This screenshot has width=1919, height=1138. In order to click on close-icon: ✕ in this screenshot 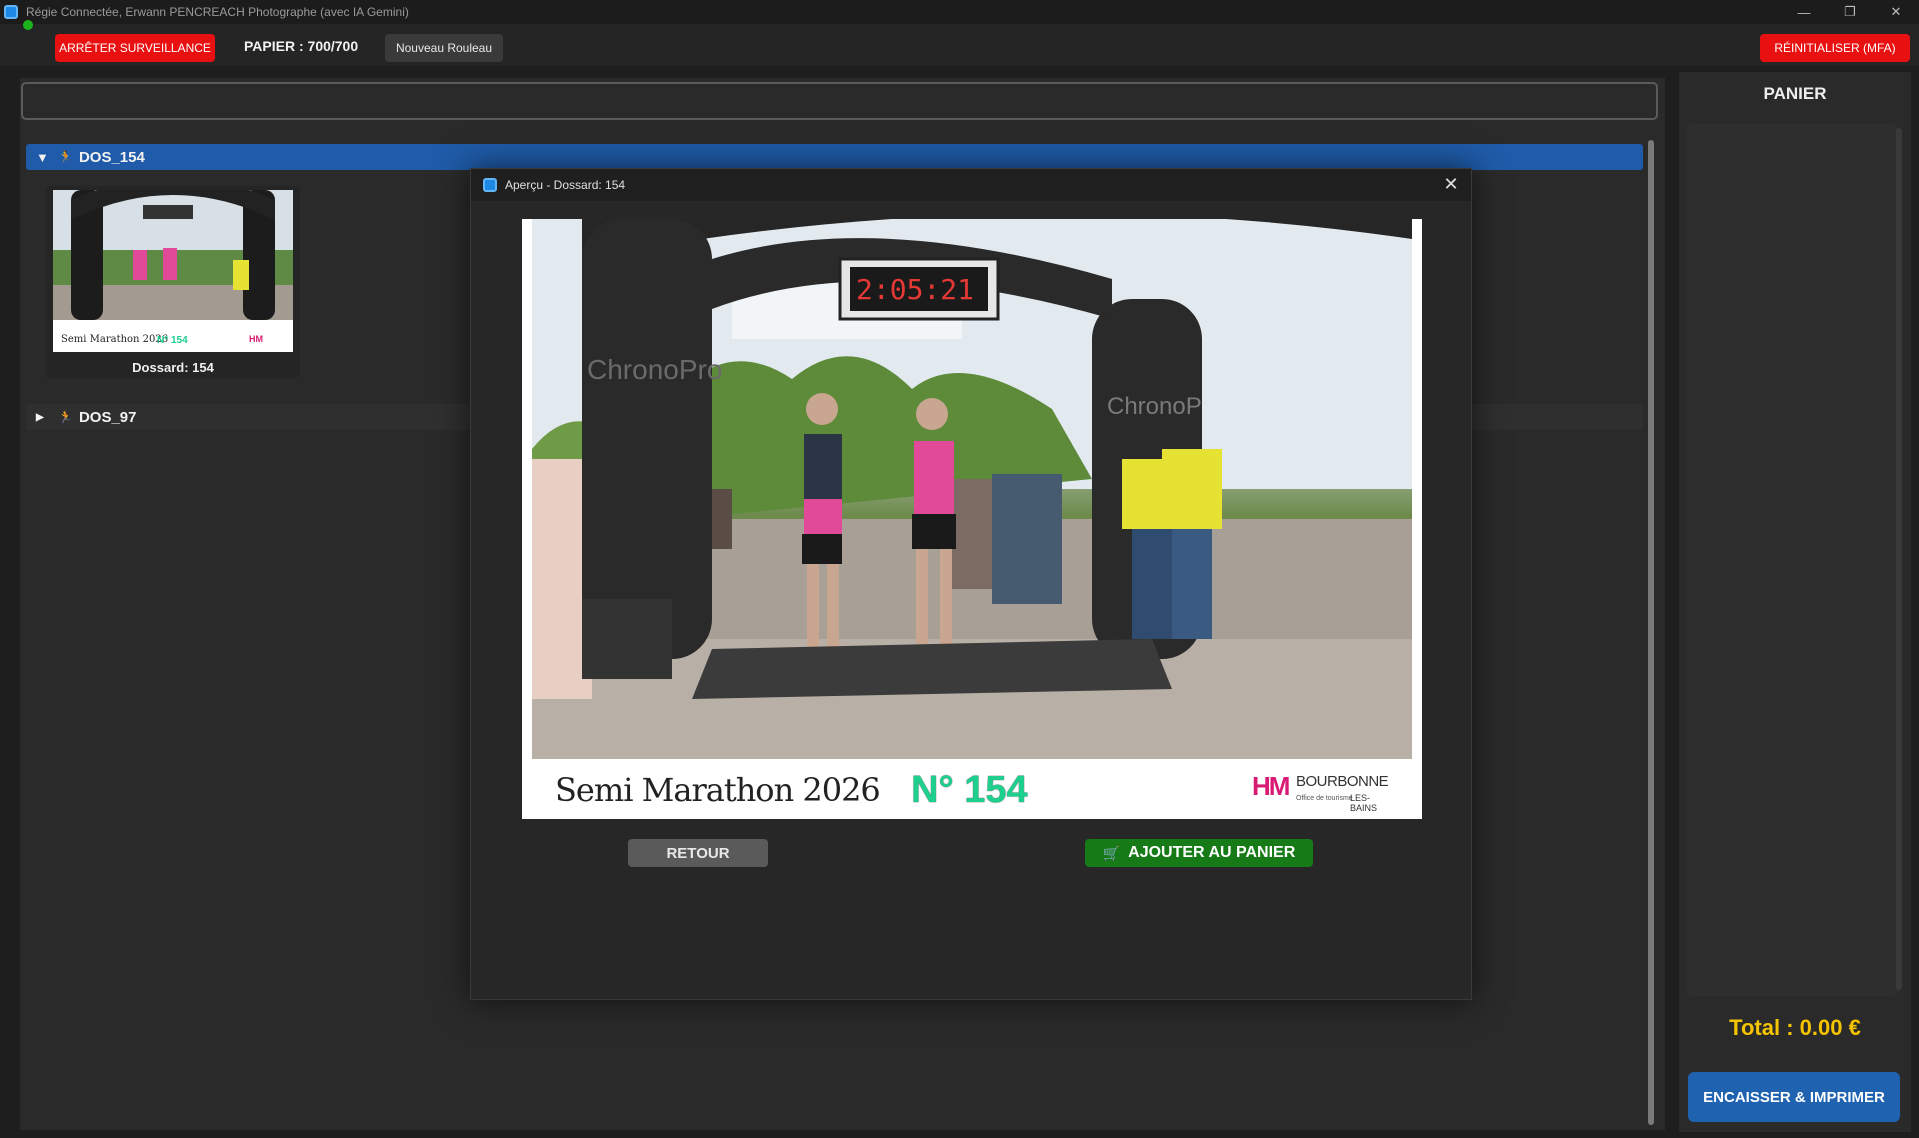, I will do `click(1451, 184)`.